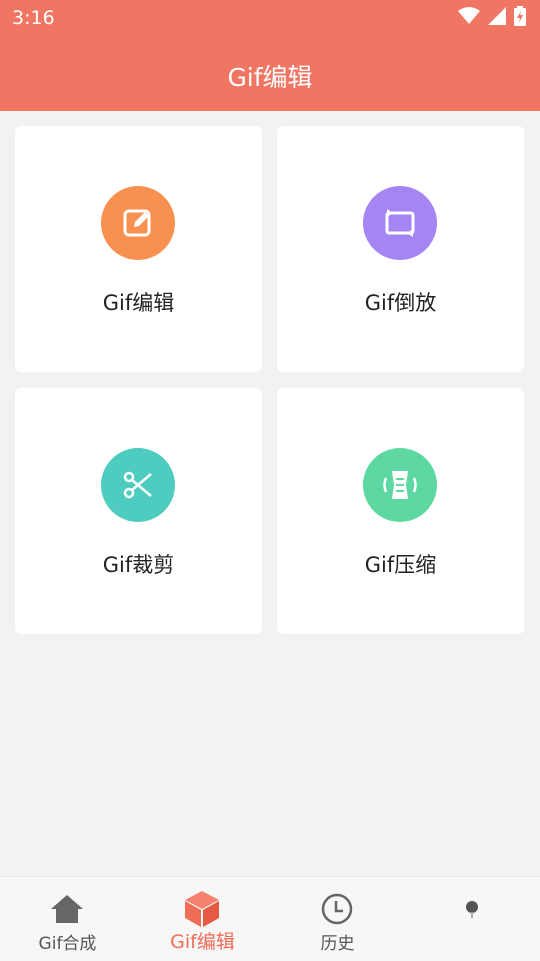 The height and width of the screenshot is (961, 540). I want to click on nav-label: Gif编辑, so click(202, 942).